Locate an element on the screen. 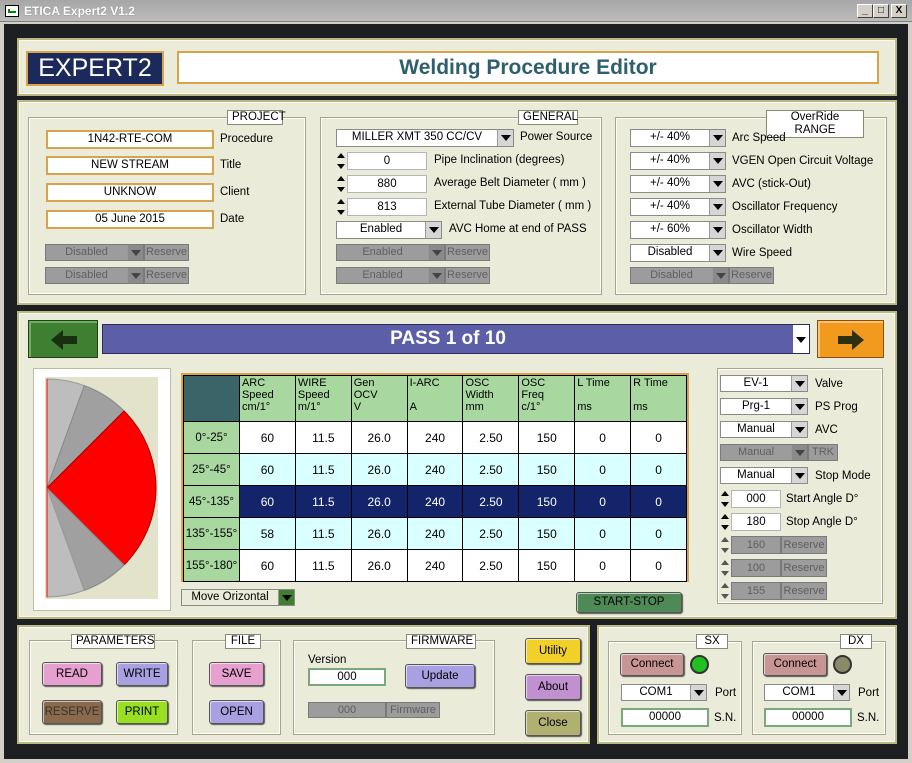  title-input: NEW STREAM is located at coordinates (130, 165).